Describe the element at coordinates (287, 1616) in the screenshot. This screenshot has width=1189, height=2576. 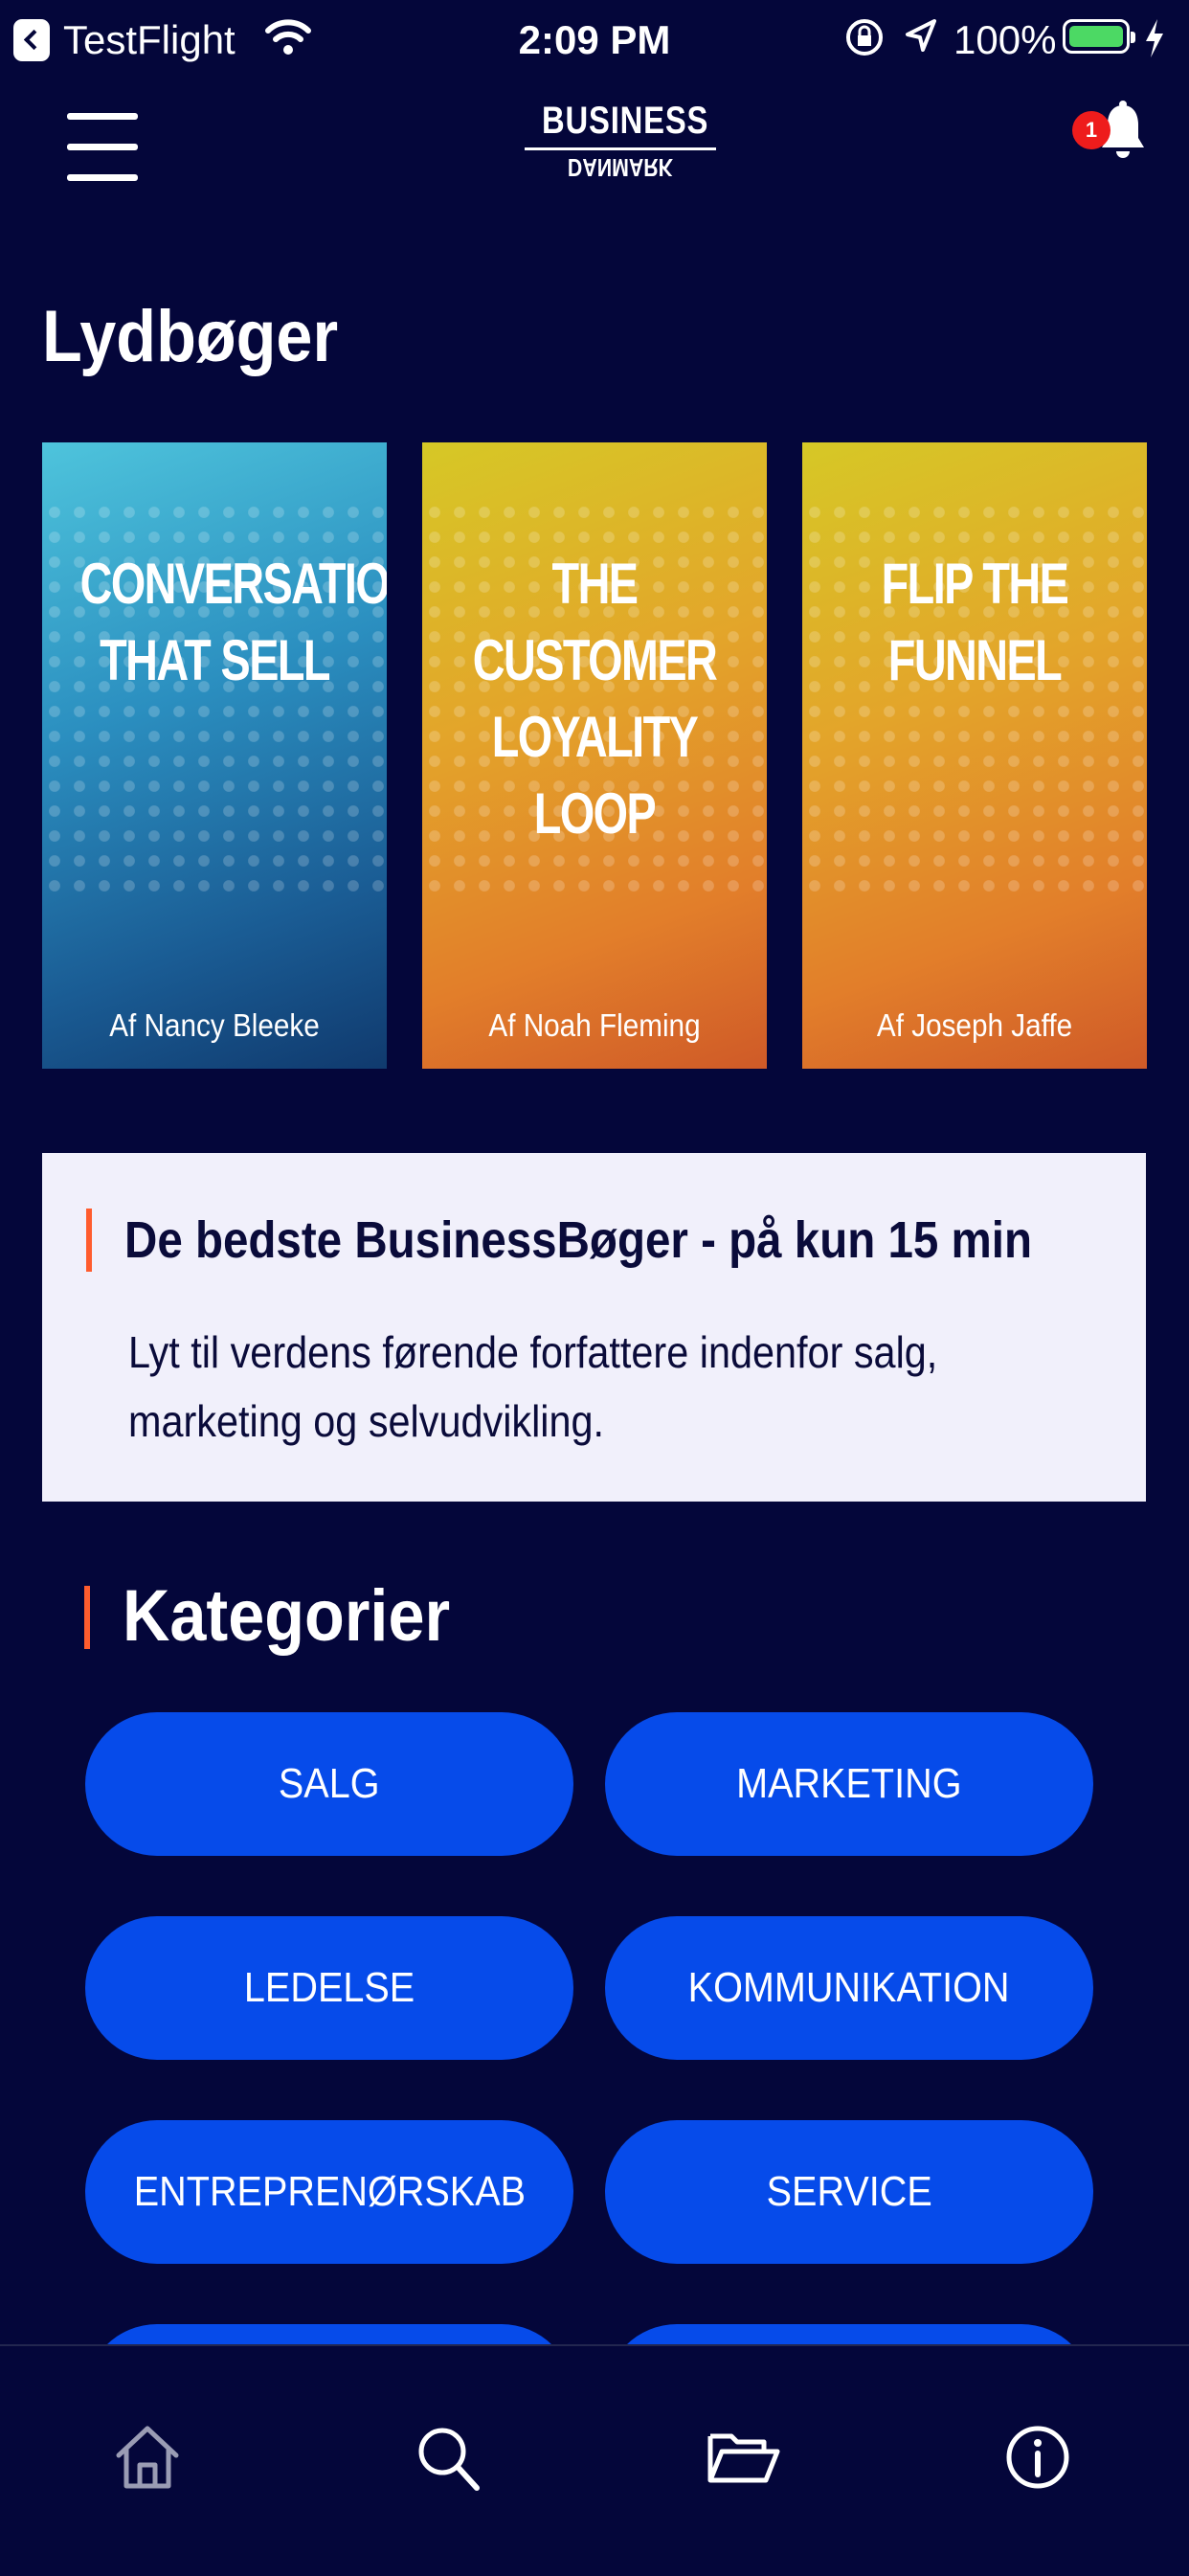
I see `categories-title: Kategorier` at that location.